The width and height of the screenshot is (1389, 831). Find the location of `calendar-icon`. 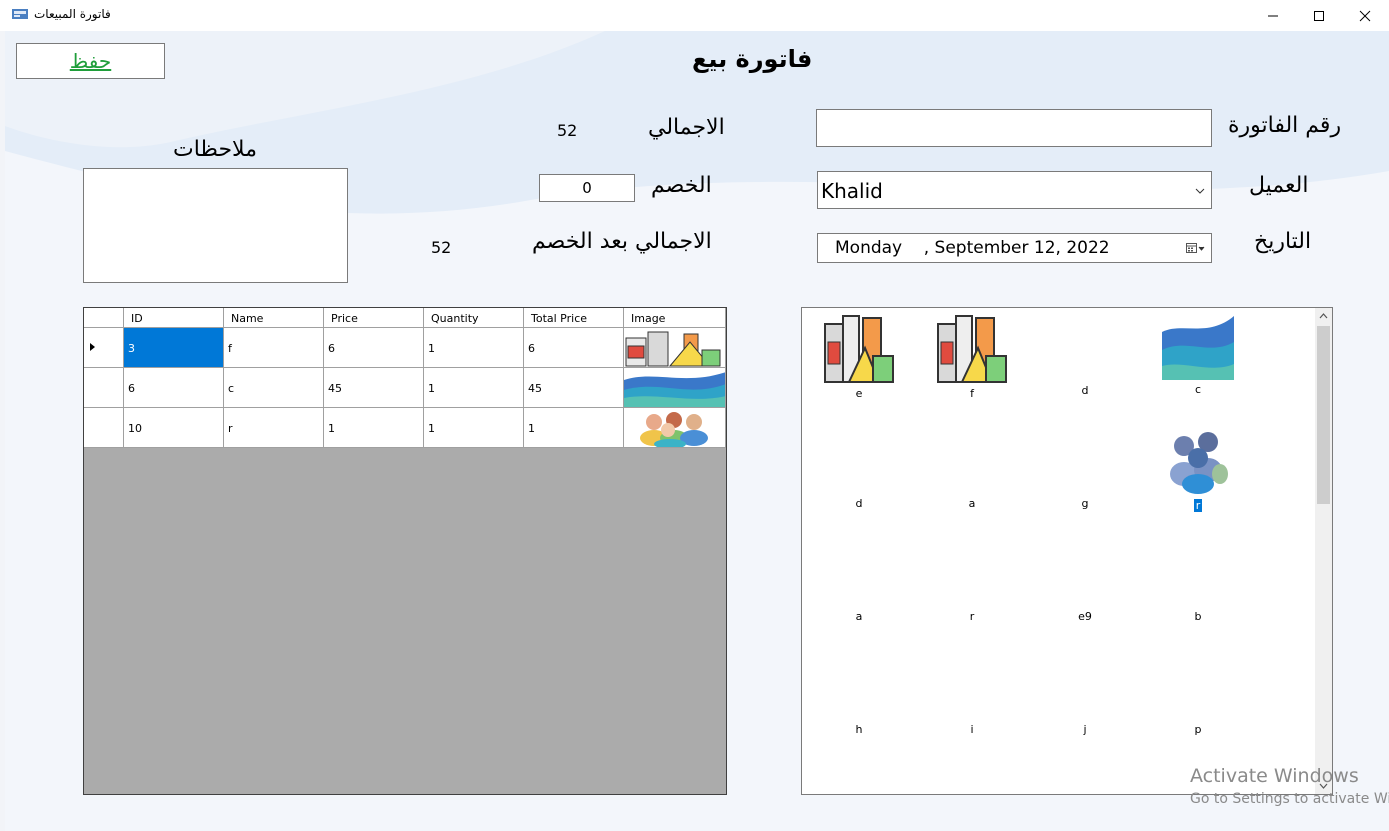

calendar-icon is located at coordinates (1195, 248).